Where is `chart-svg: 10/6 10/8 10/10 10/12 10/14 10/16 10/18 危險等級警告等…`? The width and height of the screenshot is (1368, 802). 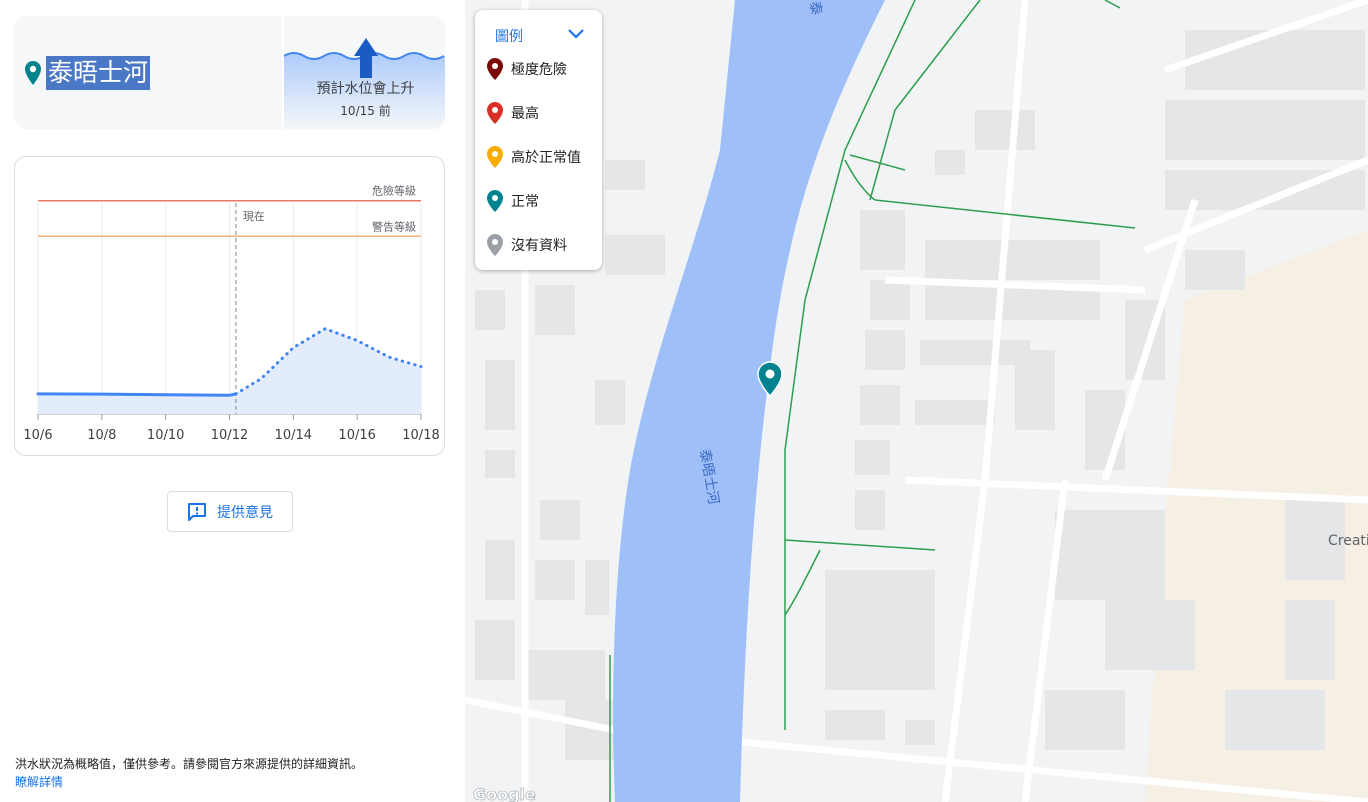
chart-svg: 10/6 10/8 10/10 10/12 10/14 10/16 10/18 危險等級警告等… is located at coordinates (231, 313).